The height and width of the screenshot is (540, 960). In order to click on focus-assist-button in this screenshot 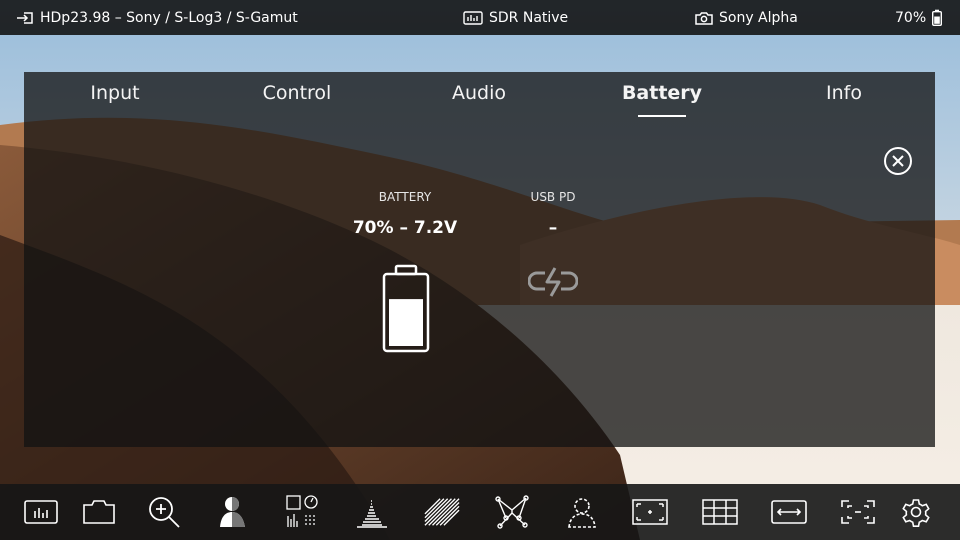, I will do `click(512, 512)`.